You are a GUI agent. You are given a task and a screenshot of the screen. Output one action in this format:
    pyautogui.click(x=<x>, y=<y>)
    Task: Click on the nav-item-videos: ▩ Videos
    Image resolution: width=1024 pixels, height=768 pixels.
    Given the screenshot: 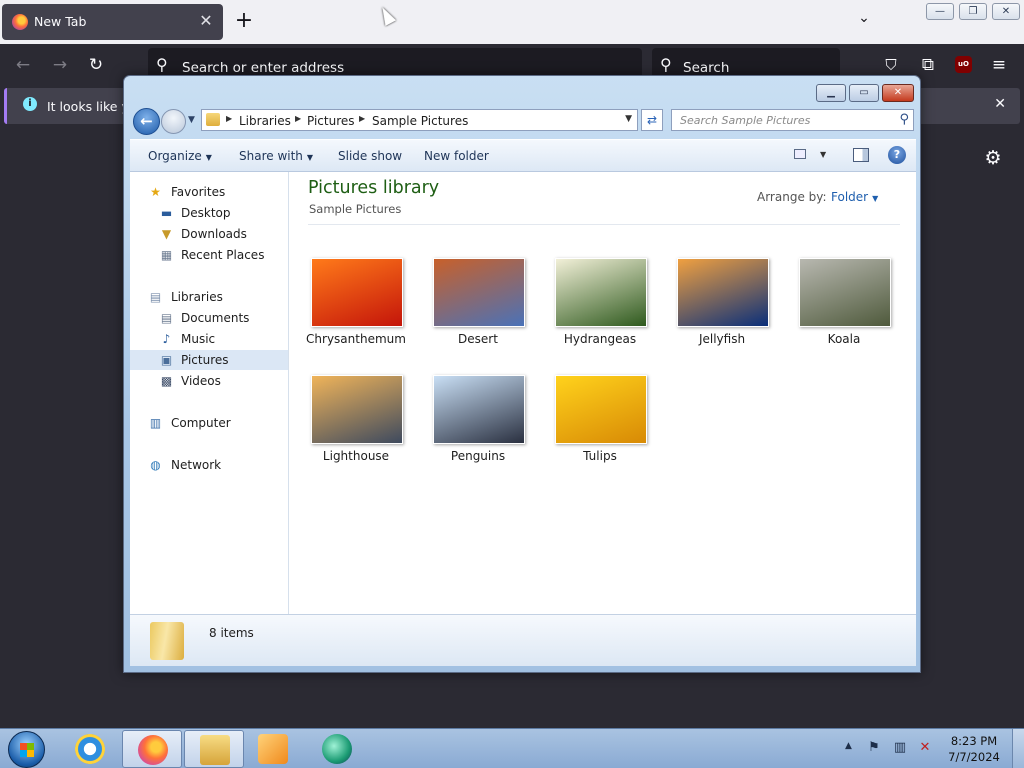 What is the action you would take?
    pyautogui.click(x=209, y=381)
    